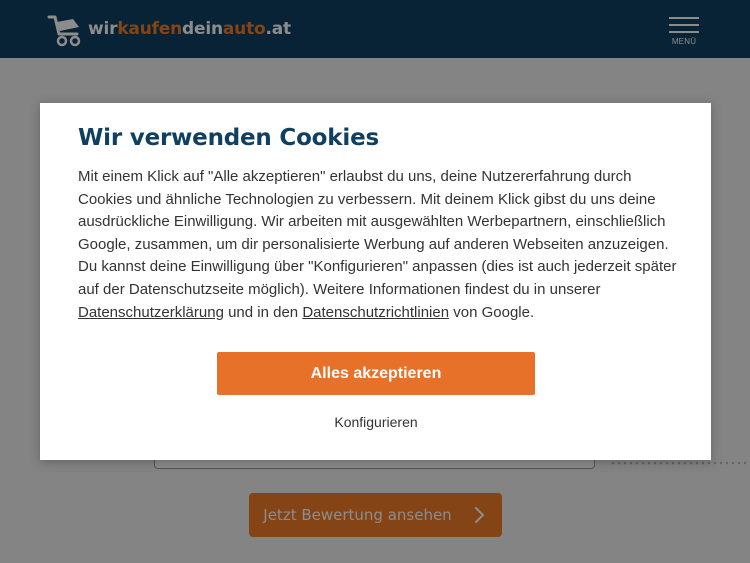 Image resolution: width=750 pixels, height=563 pixels. I want to click on cookie-dialog-title: Wir verwenden Cookies, so click(228, 138).